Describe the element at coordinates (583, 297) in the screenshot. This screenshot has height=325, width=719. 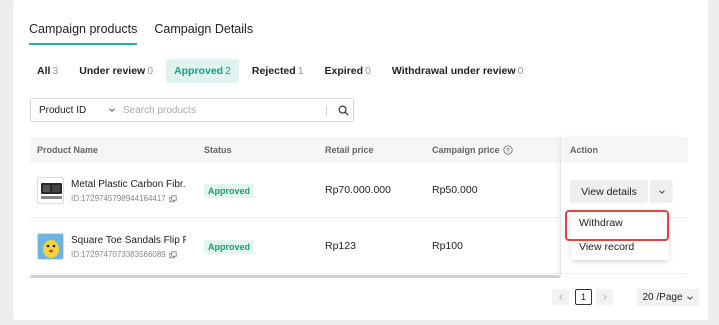
I see `page-number-button: 1` at that location.